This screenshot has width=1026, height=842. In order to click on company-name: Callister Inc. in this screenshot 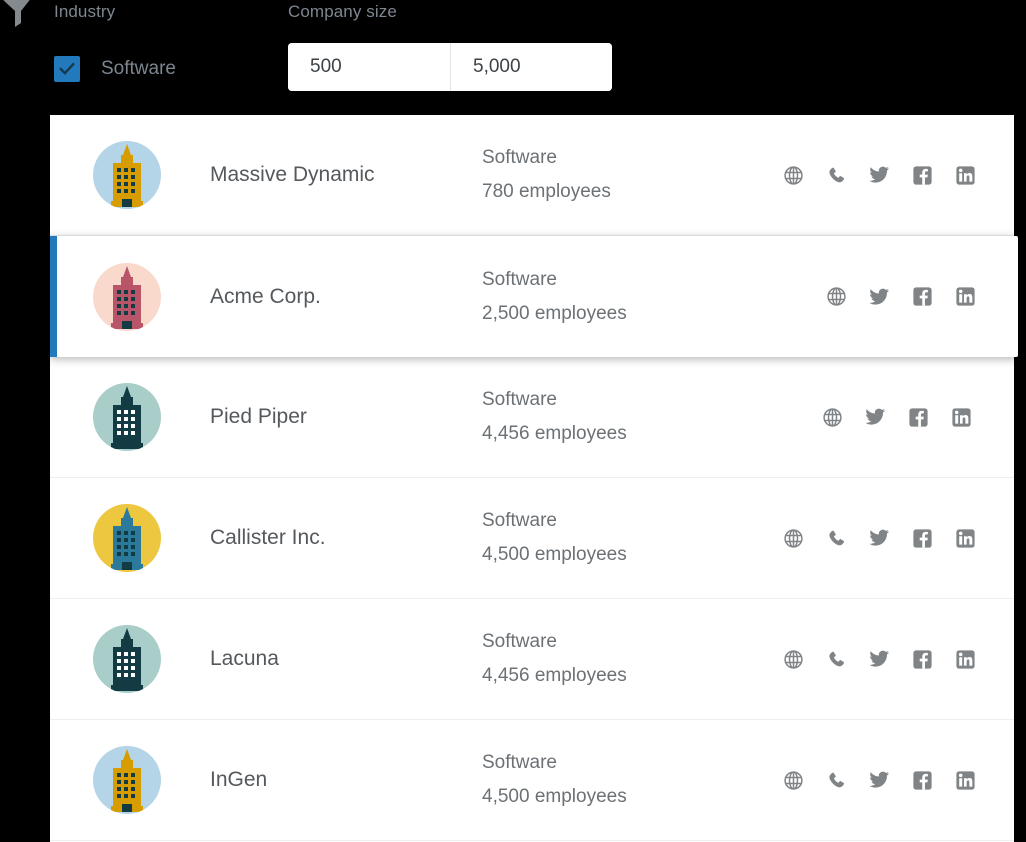, I will do `click(268, 537)`.